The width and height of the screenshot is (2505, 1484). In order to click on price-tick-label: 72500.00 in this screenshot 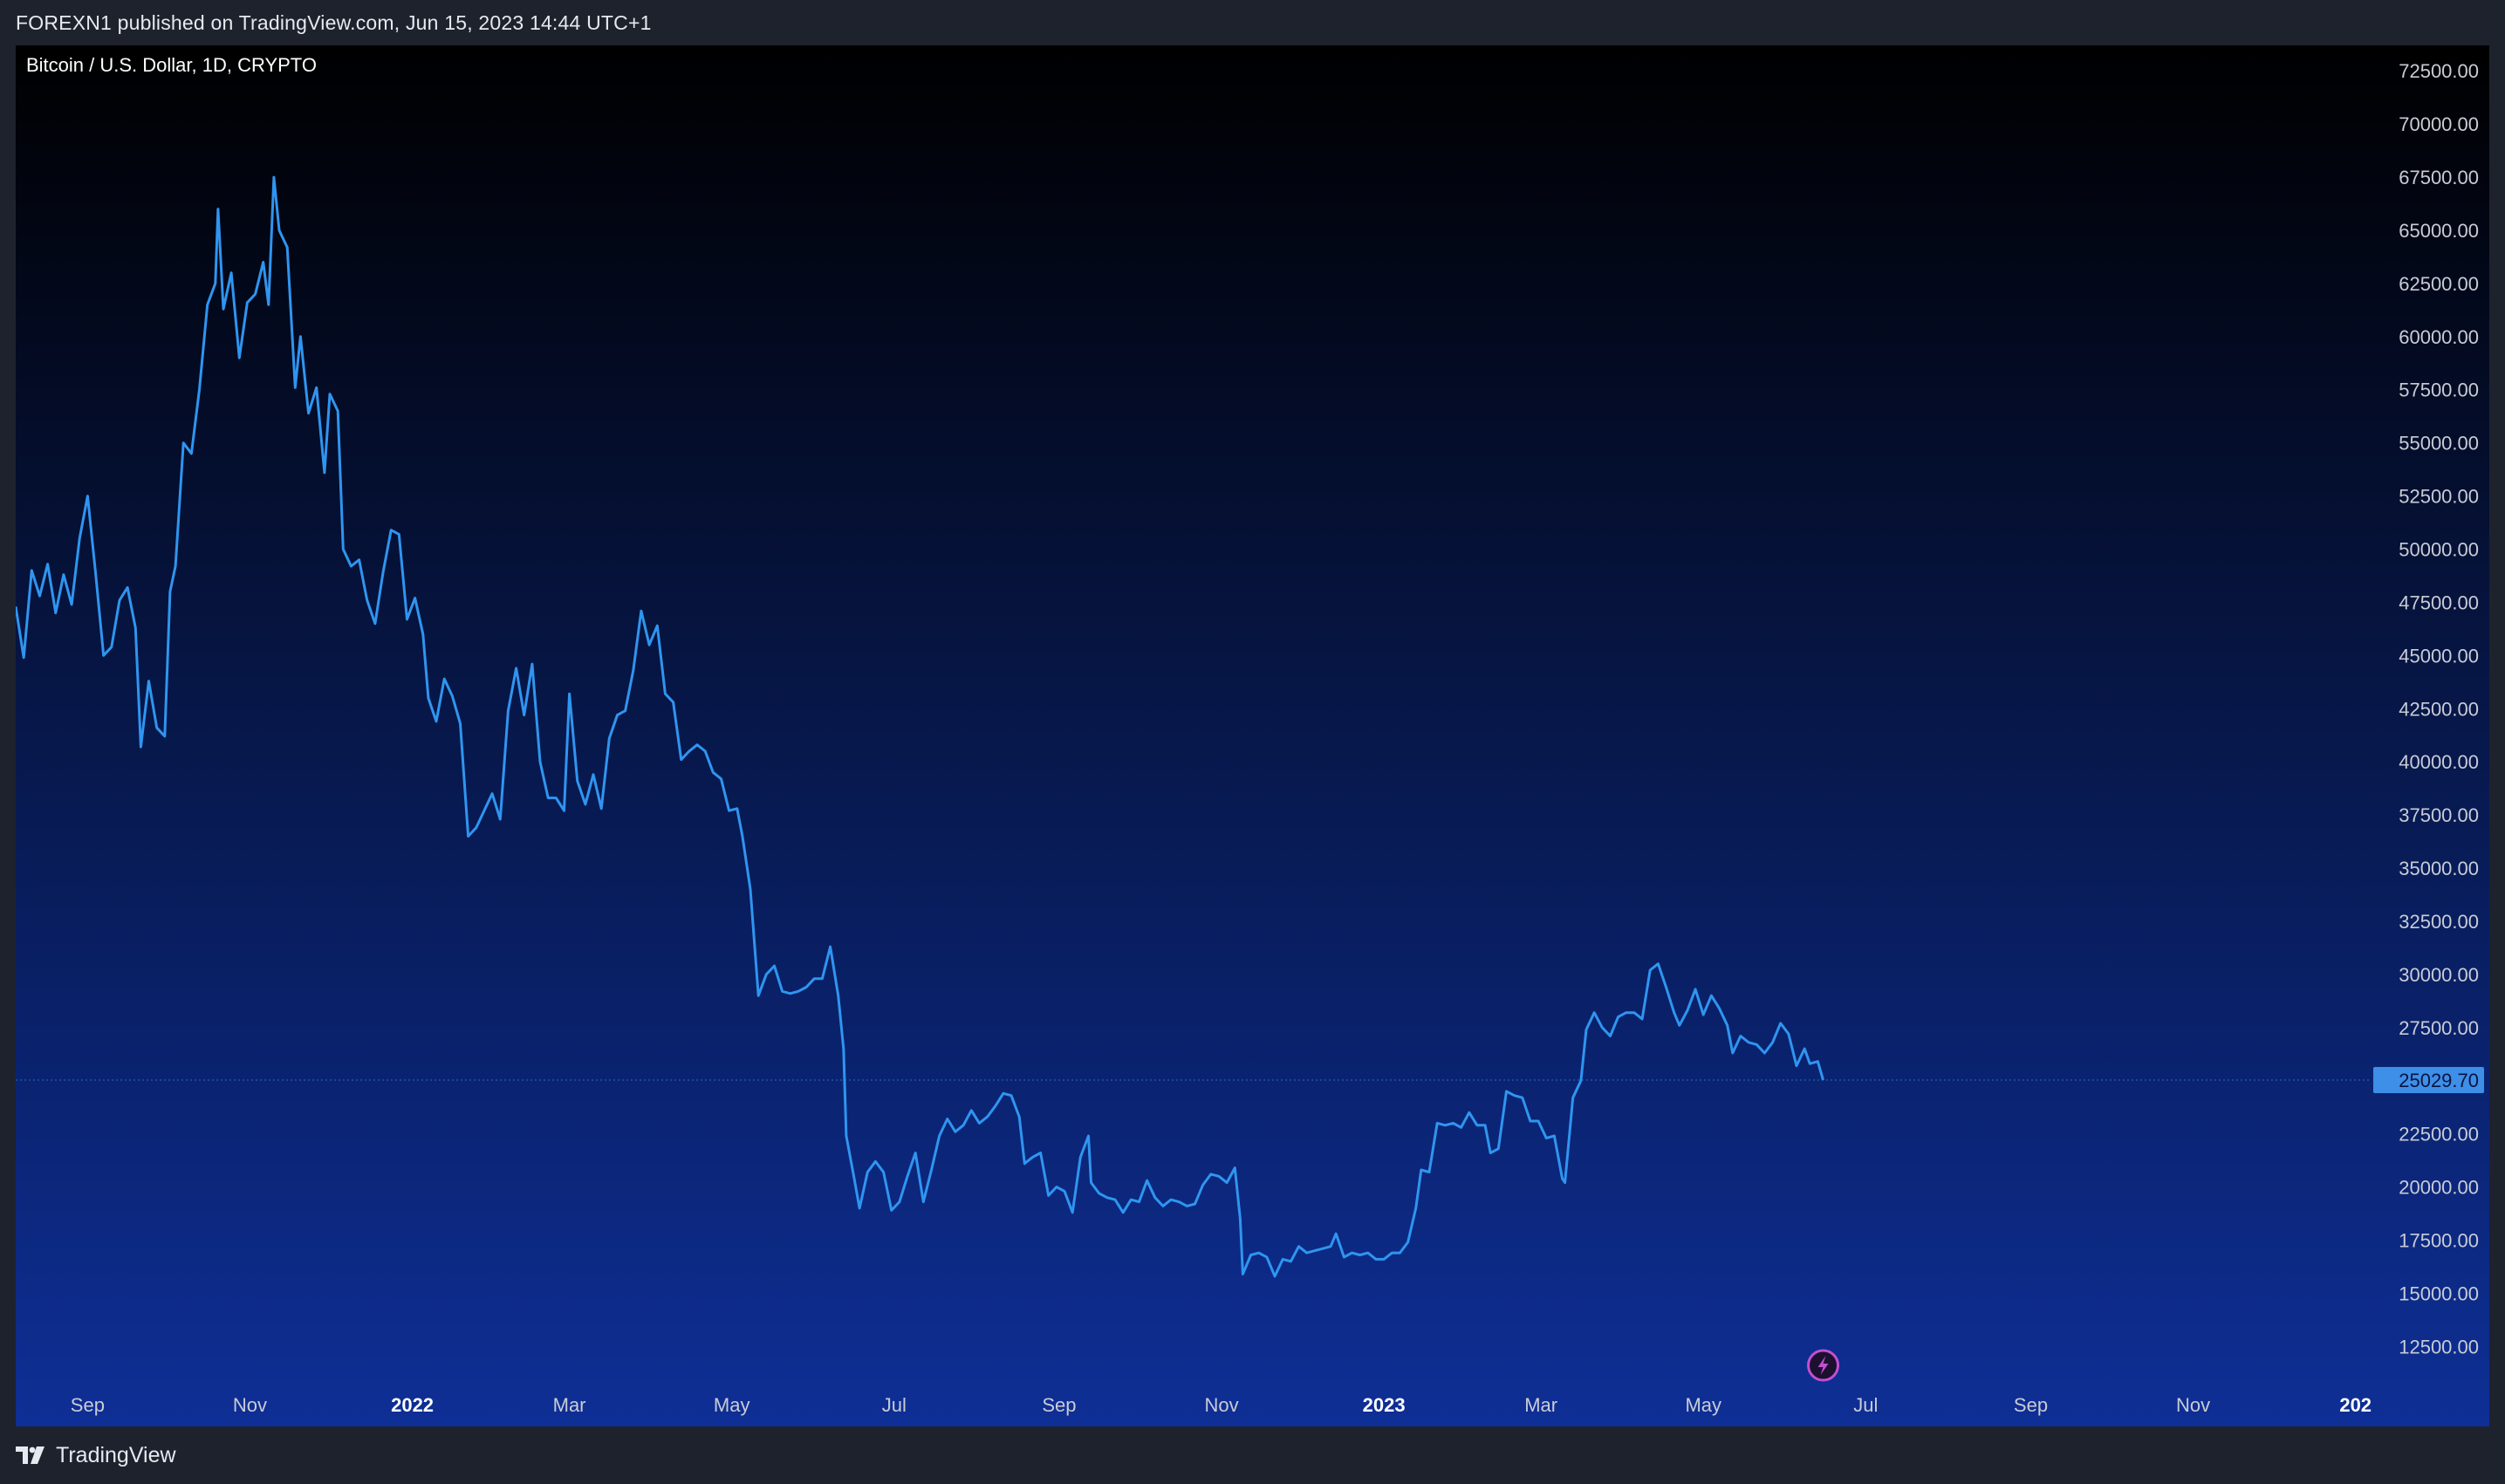, I will do `click(2439, 71)`.